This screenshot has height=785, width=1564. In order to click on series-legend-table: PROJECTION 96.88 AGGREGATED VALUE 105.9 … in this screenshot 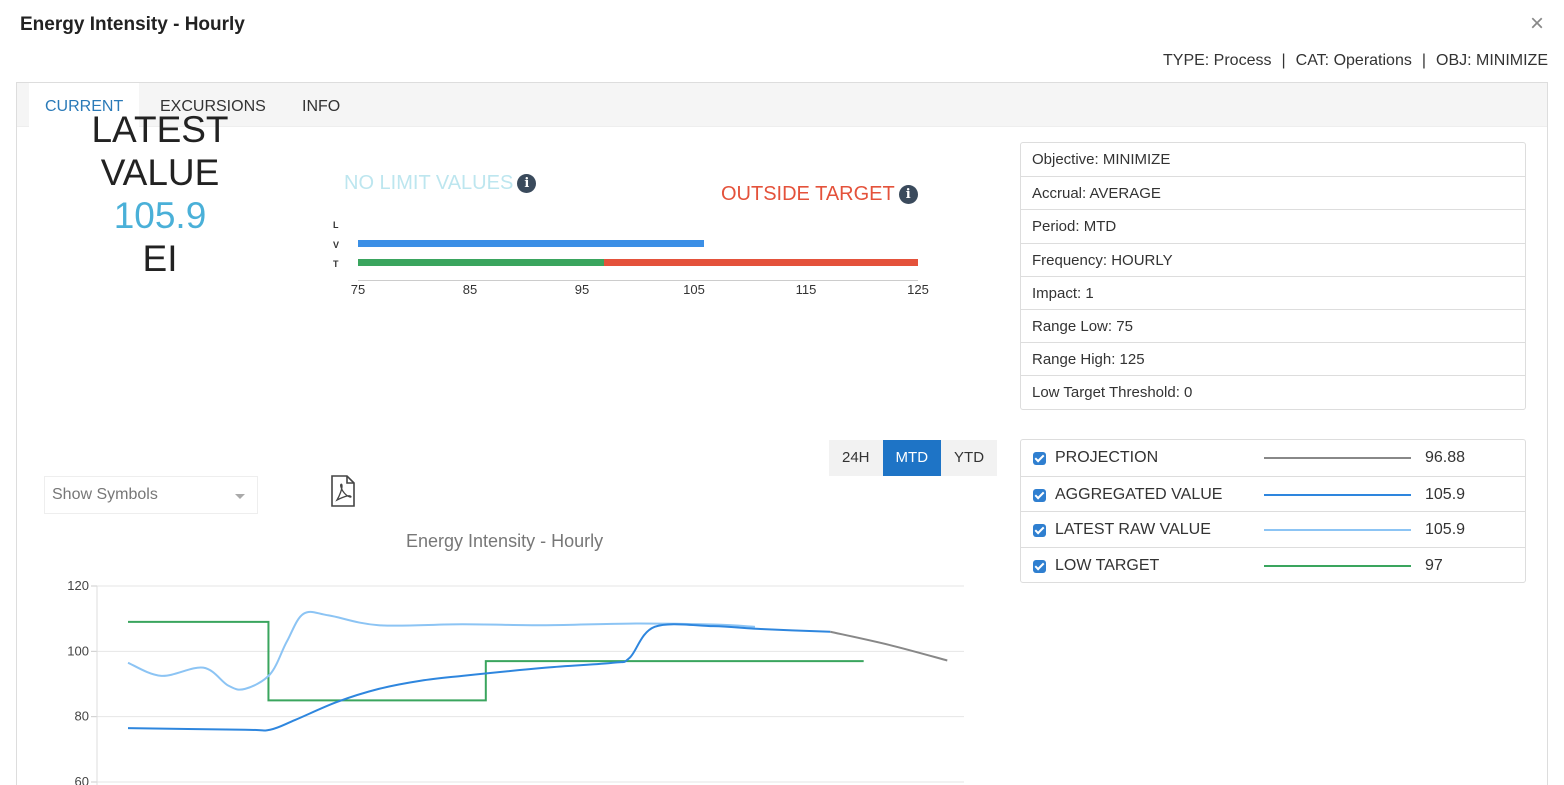, I will do `click(1273, 511)`.